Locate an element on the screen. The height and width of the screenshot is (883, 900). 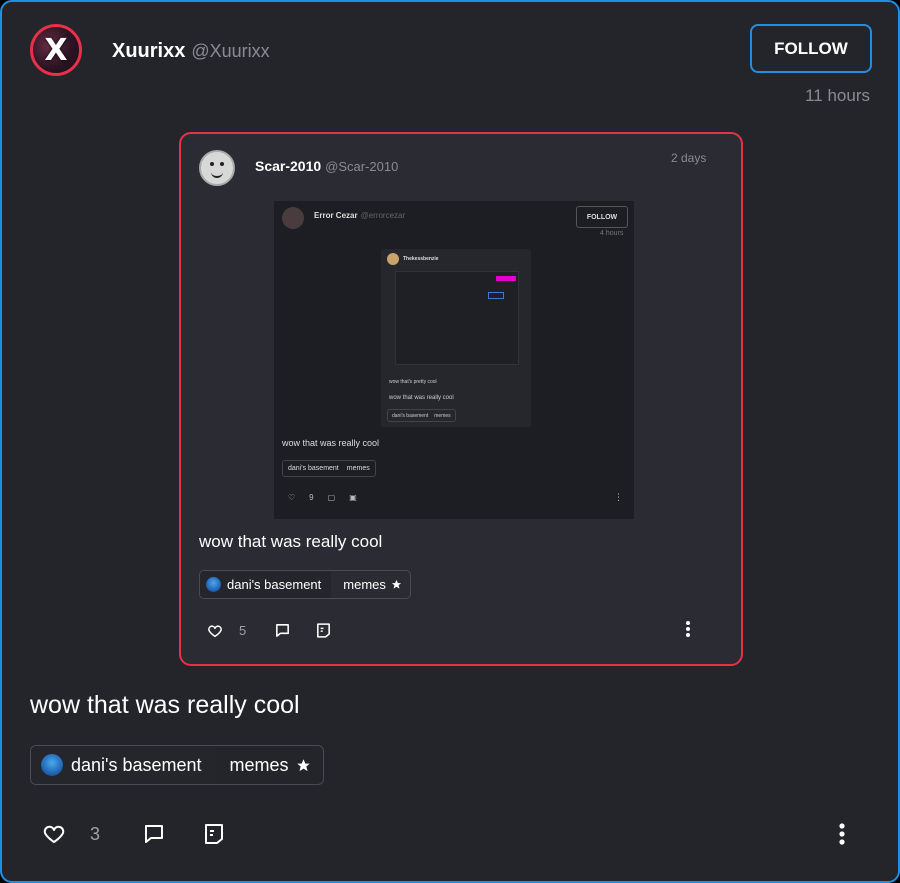
like-count: 3 is located at coordinates (95, 833).